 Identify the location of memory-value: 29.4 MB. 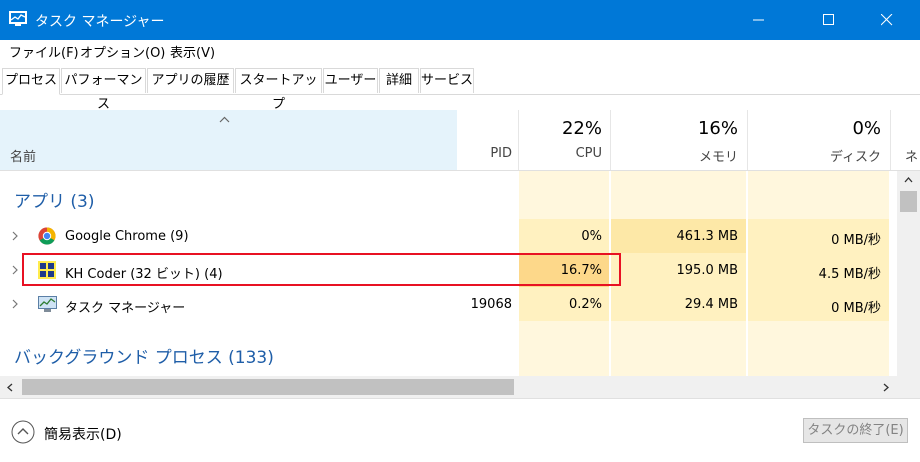
(711, 304).